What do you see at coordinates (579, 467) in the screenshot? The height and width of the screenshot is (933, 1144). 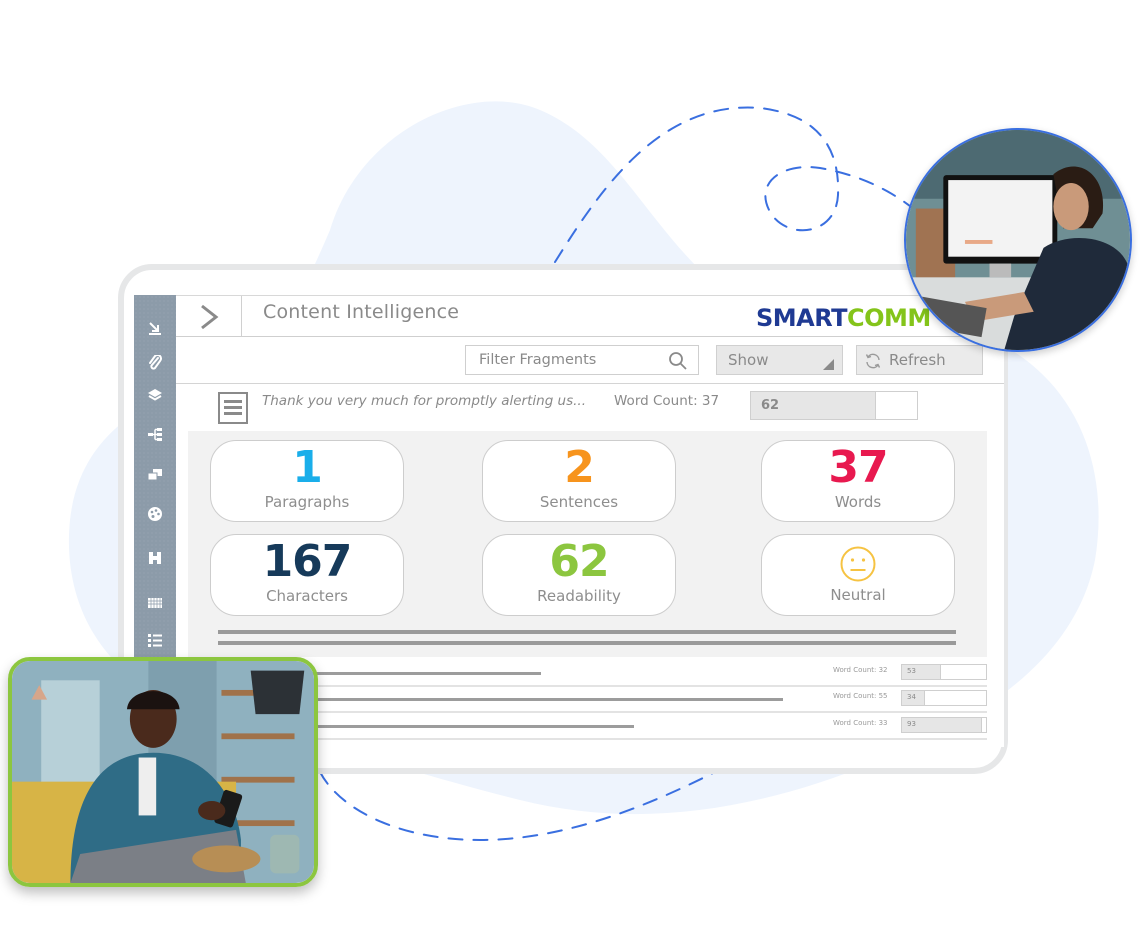 I see `metric-value: 2` at bounding box center [579, 467].